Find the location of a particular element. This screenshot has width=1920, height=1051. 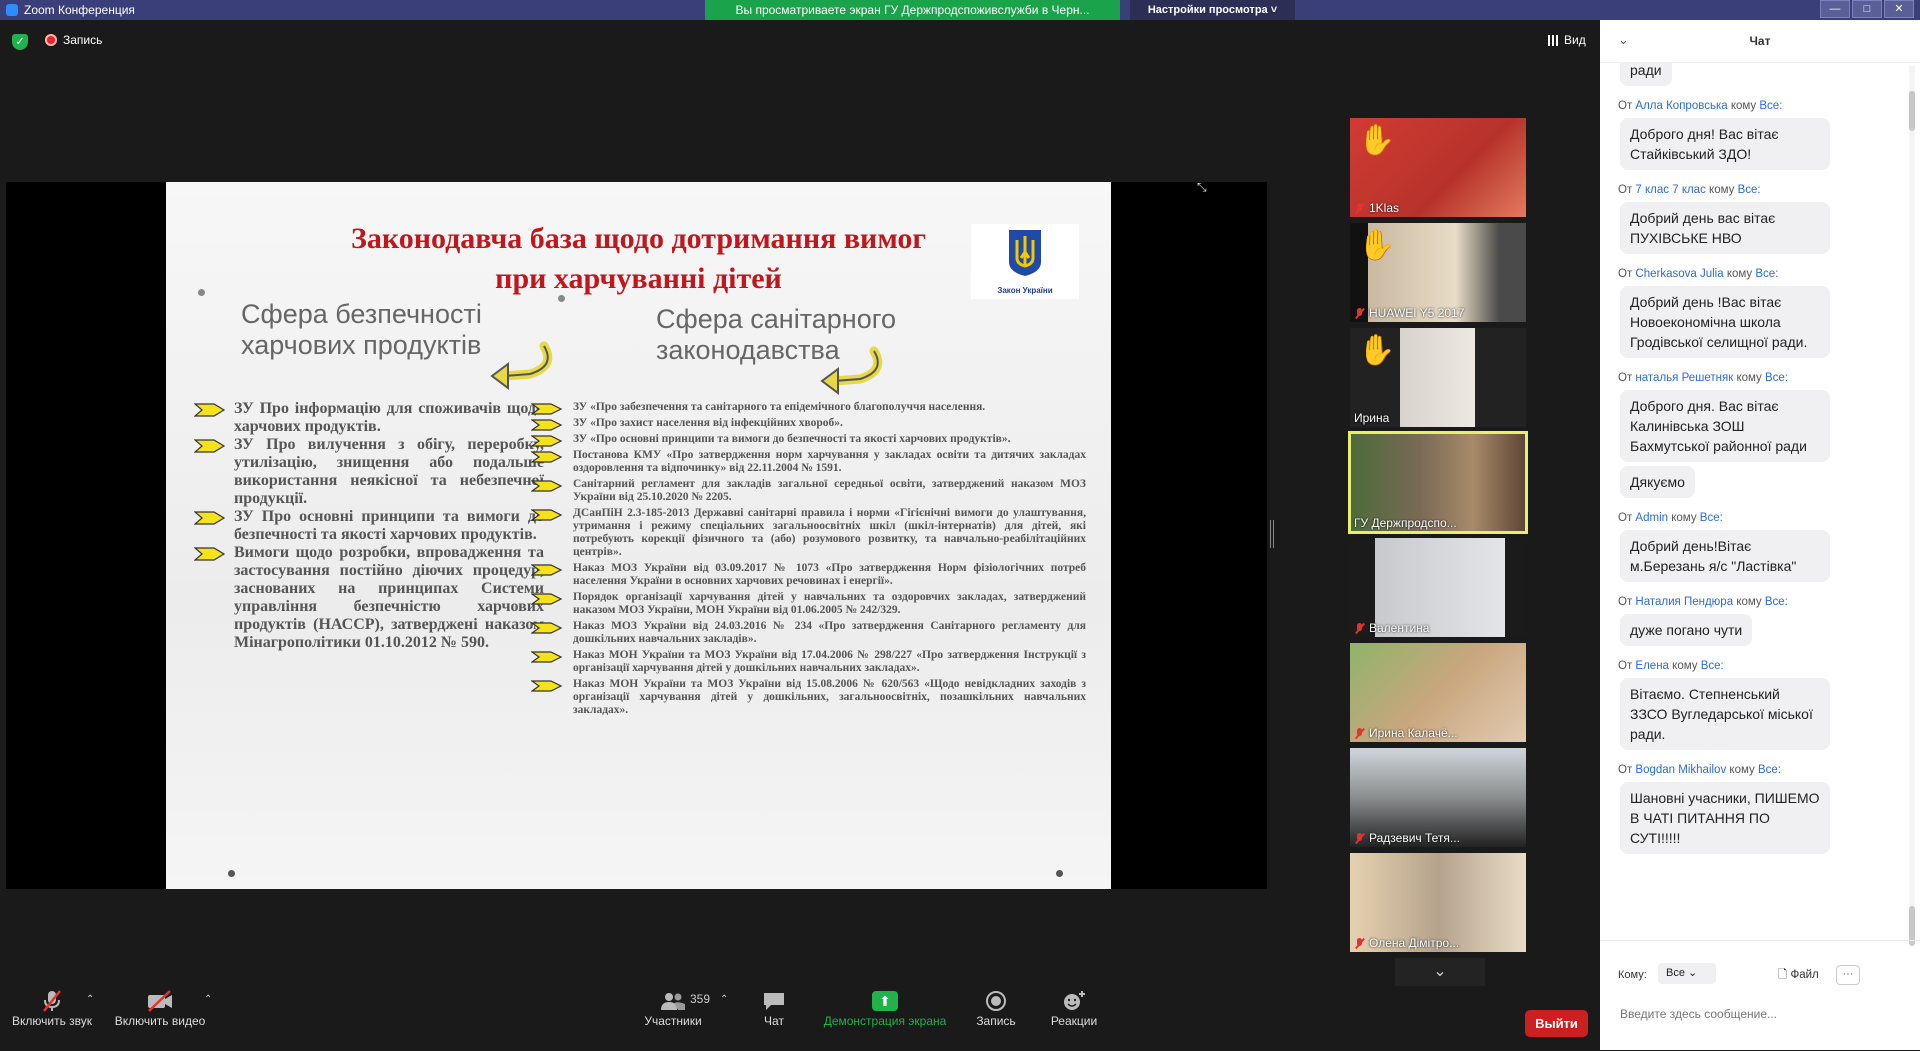

message-sender: Bogdan Mikhailov is located at coordinates (1680, 770).